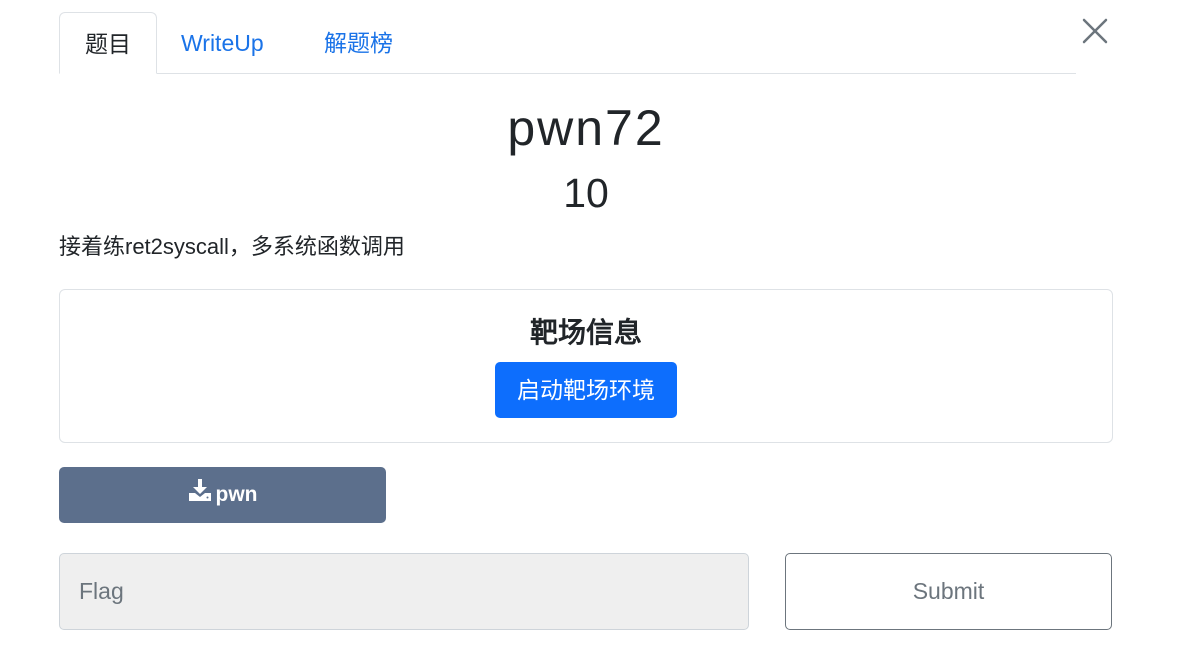 Image resolution: width=1178 pixels, height=655 pixels. I want to click on challenge-description: 接着练ret2syscall，多系统函数调用, so click(232, 246).